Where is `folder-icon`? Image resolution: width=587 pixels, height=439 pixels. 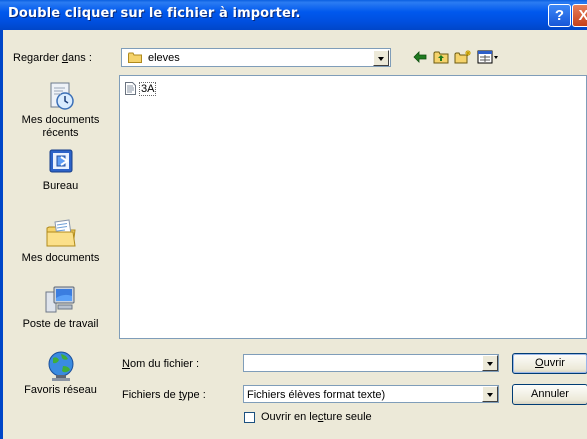 folder-icon is located at coordinates (135, 57).